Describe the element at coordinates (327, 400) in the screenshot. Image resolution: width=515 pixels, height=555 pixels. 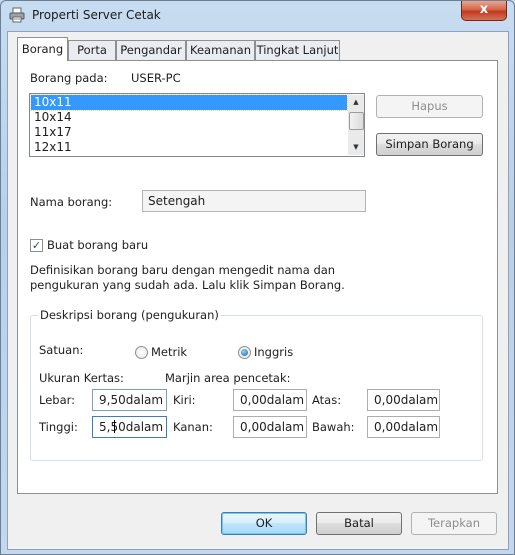
I see `top-margin-label: Atas:` at that location.